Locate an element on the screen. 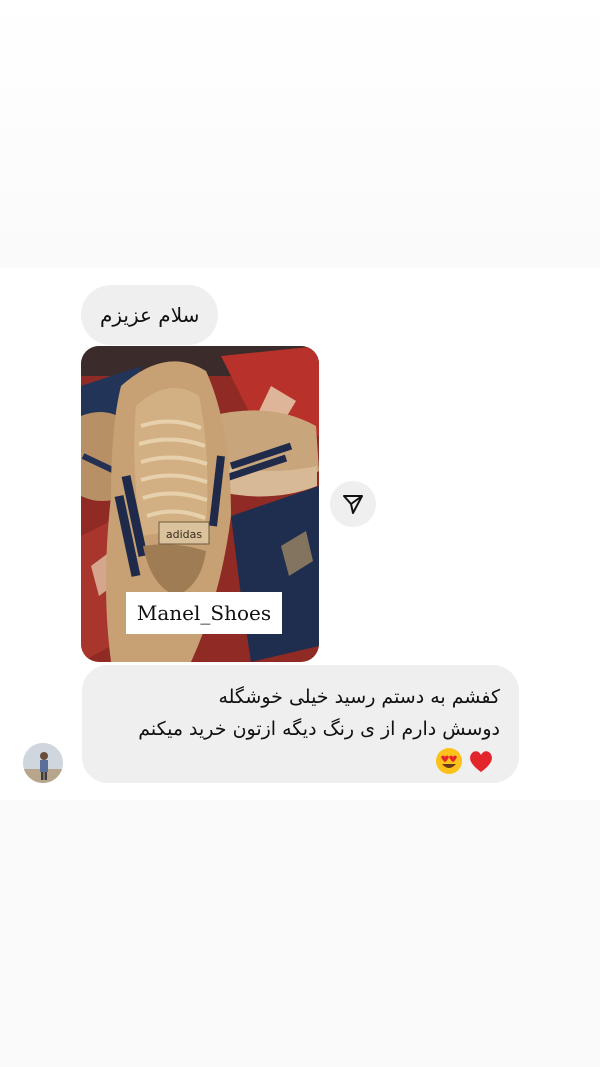  greeting-message-bubble: سلام عزیزم is located at coordinates (150, 315).